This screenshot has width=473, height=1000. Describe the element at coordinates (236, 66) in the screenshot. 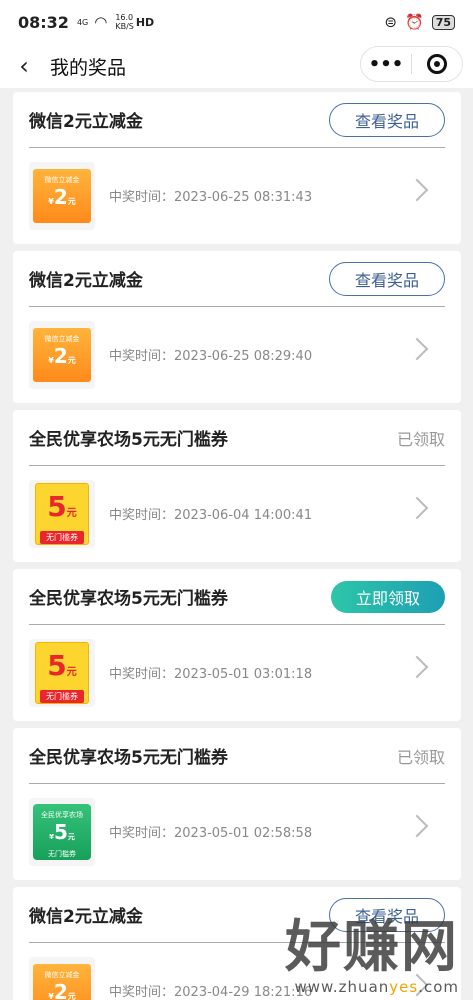

I see `nav-bar: ‹ 我的奖品 •••` at that location.